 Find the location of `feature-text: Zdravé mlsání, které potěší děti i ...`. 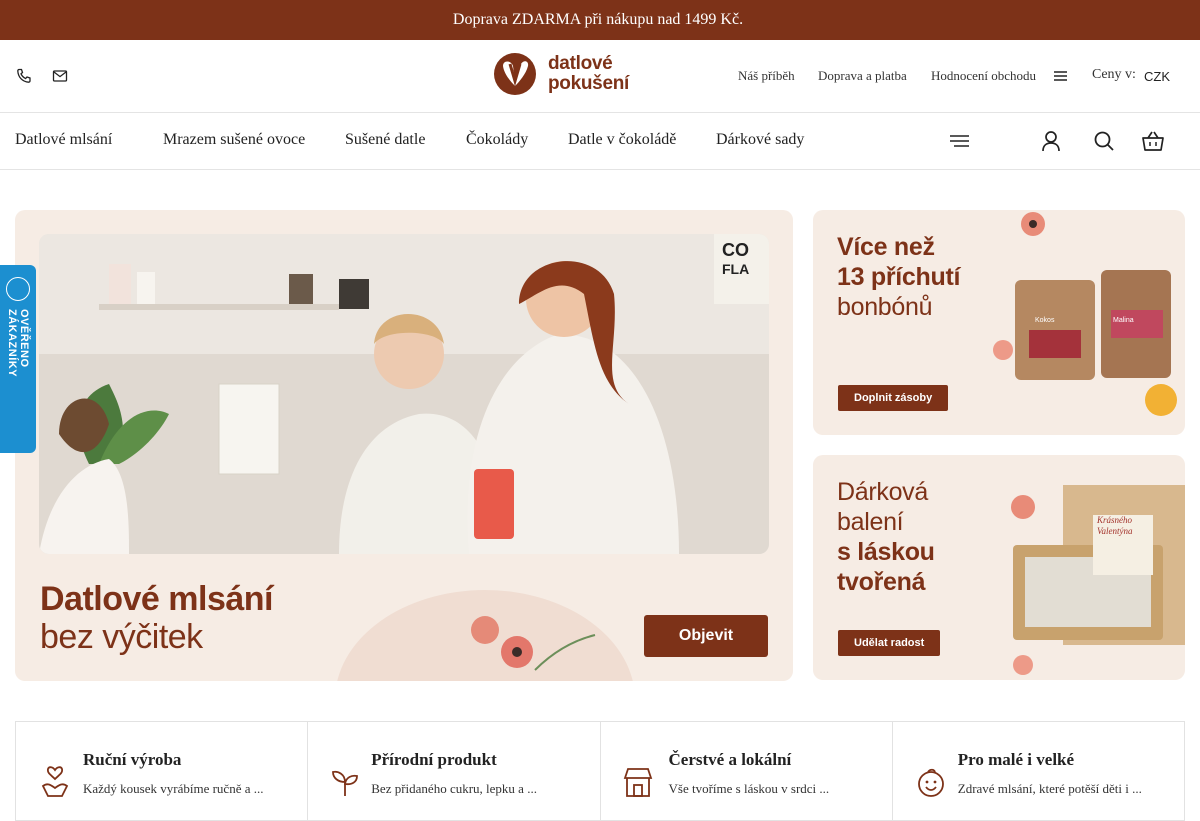

feature-text: Zdravé mlsání, které potěší děti i ... is located at coordinates (1049, 788).